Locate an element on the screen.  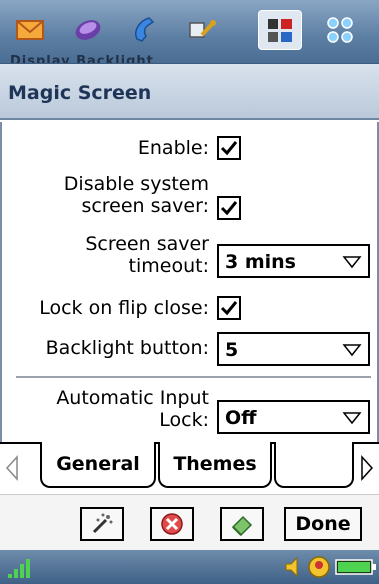
form-separator is located at coordinates (193, 377).